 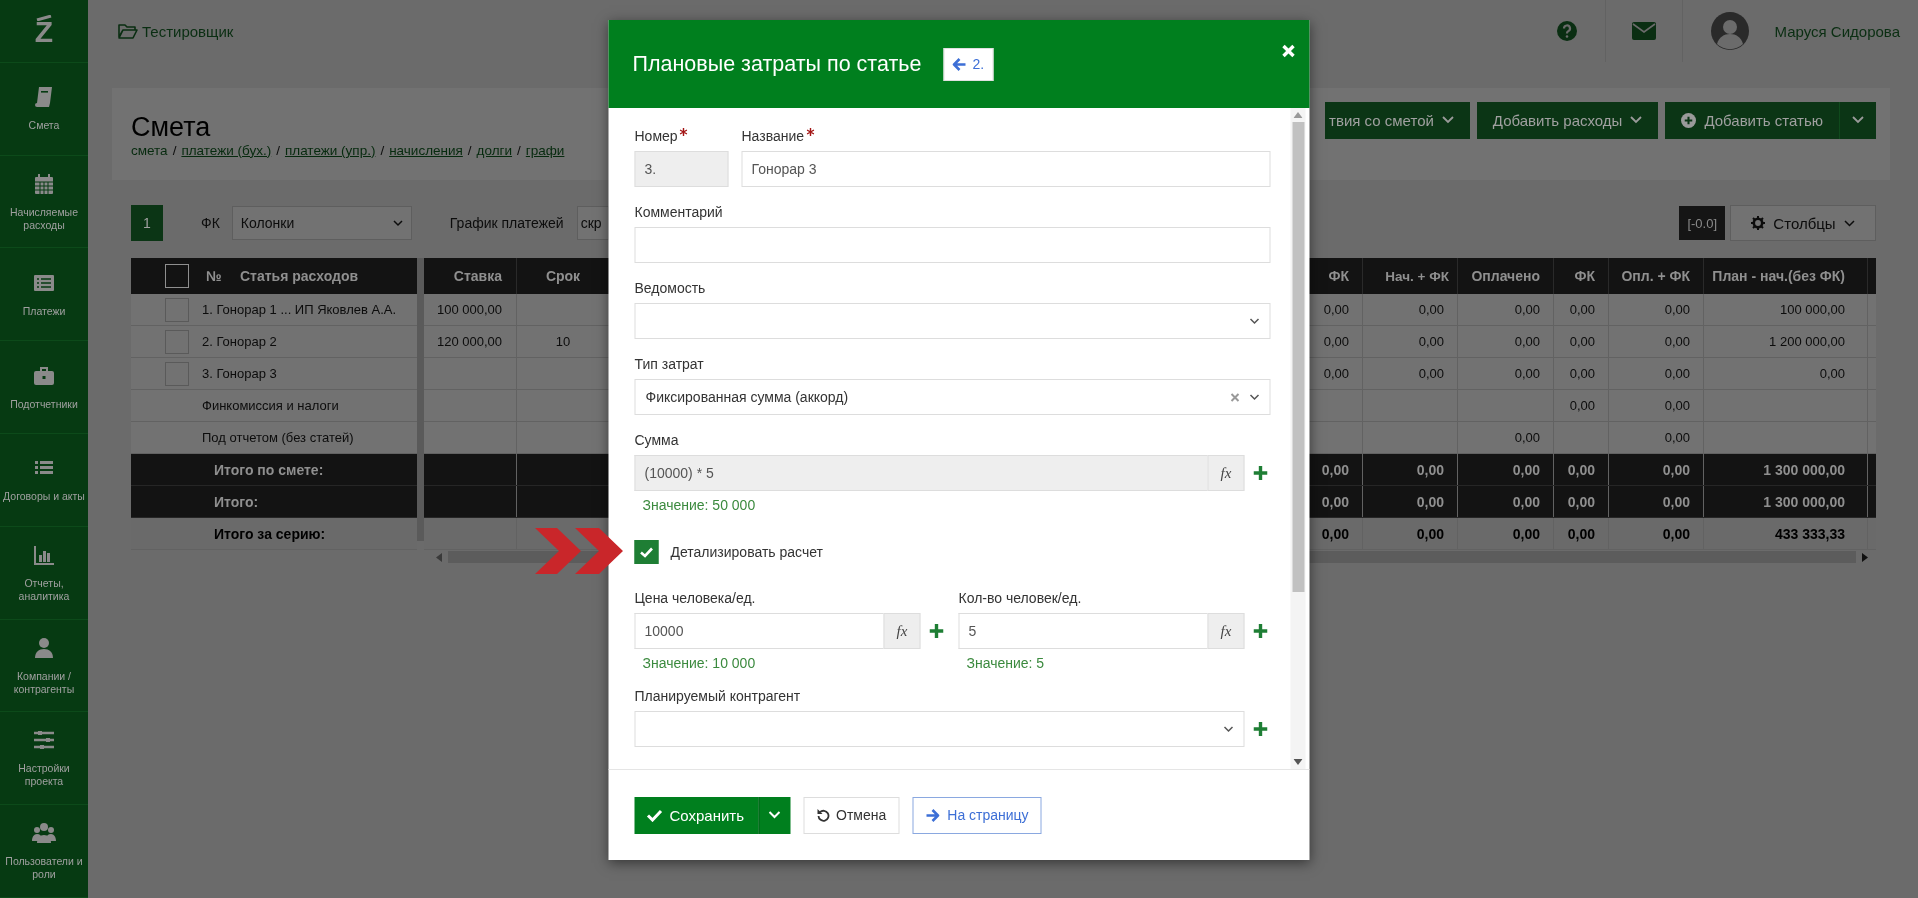 What do you see at coordinates (147, 223) in the screenshot?
I see `page-badge: 1` at bounding box center [147, 223].